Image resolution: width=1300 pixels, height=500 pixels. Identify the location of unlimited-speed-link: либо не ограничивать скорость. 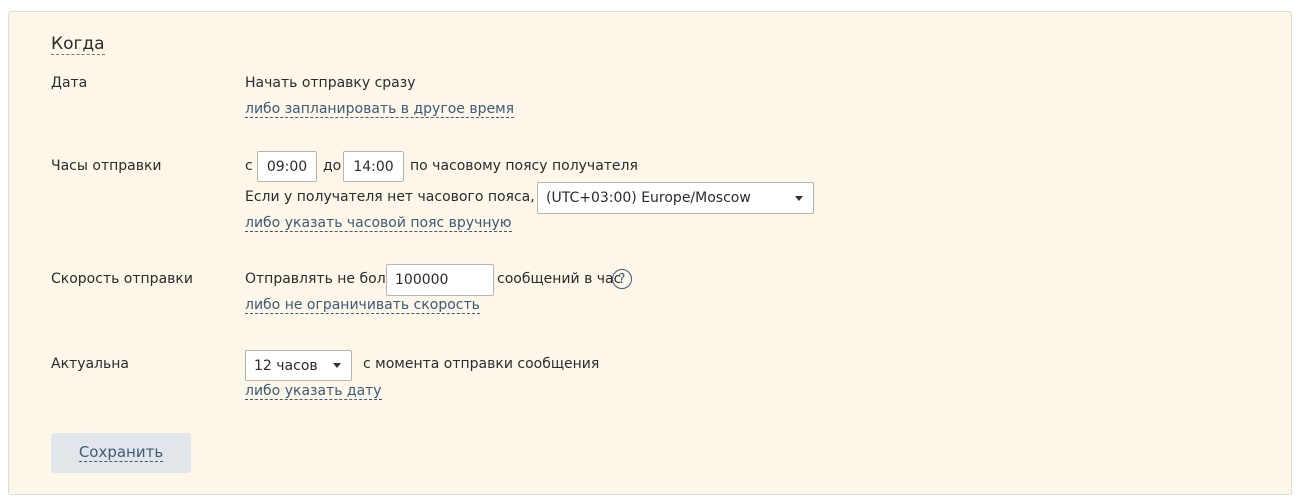
(362, 305).